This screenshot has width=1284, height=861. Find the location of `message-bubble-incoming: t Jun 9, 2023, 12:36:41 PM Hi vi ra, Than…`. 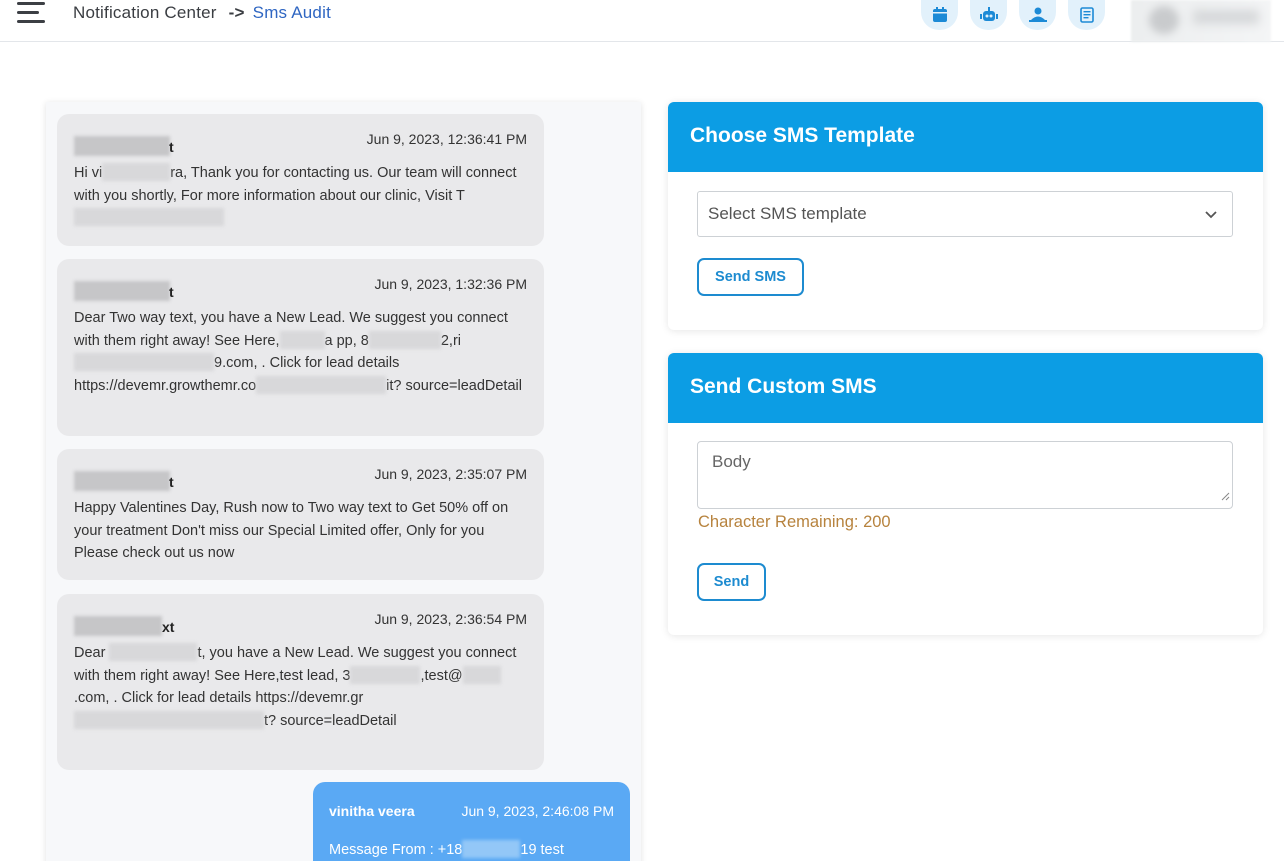

message-bubble-incoming: t Jun 9, 2023, 12:36:41 PM Hi vi ra, Than… is located at coordinates (300, 180).